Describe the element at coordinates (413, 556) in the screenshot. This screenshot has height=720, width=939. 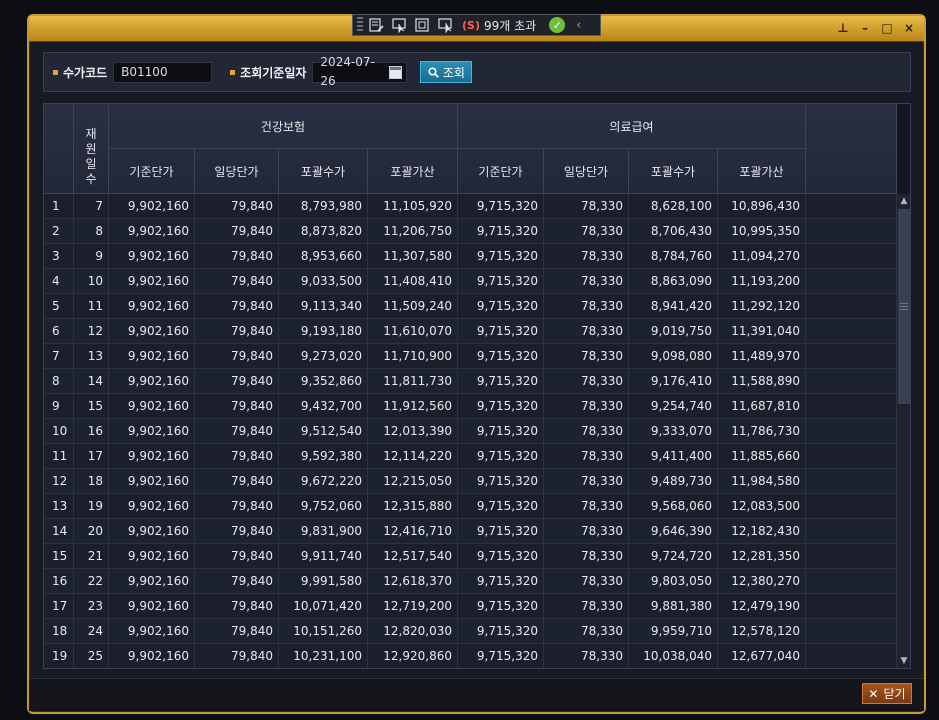
I see `table-cell: 12,517,540` at that location.